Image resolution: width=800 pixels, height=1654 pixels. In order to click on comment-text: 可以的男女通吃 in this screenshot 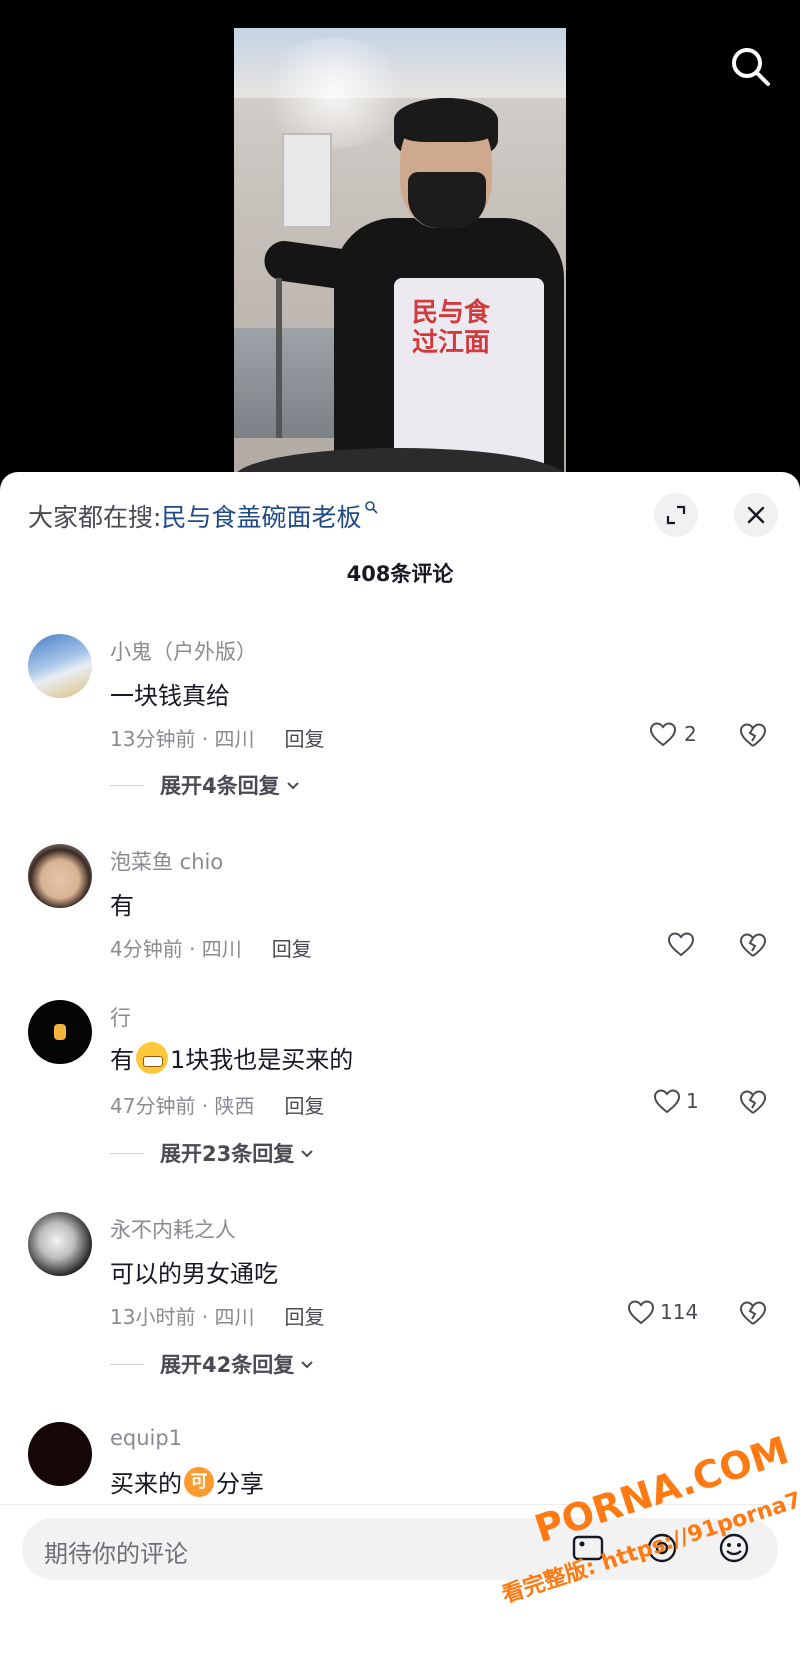, I will do `click(194, 1274)`.